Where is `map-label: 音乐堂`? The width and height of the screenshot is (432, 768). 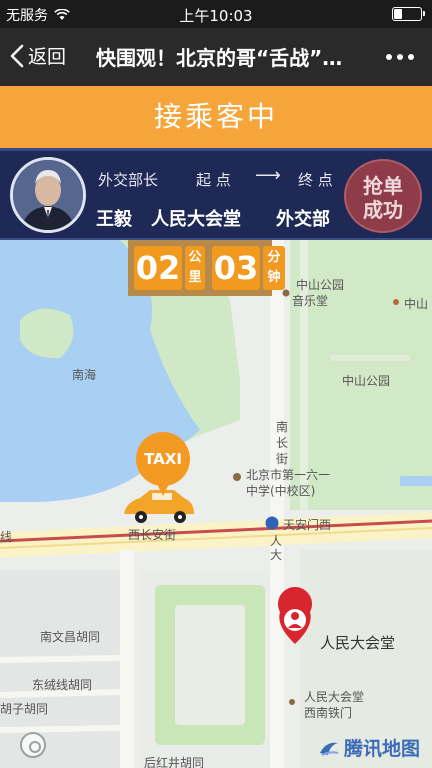 map-label: 音乐堂 is located at coordinates (310, 301).